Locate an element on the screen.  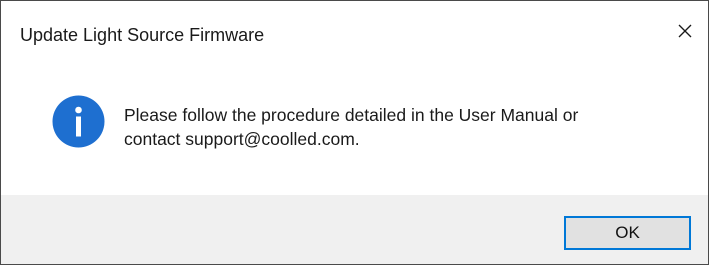
ok-button-label: OK is located at coordinates (627, 232).